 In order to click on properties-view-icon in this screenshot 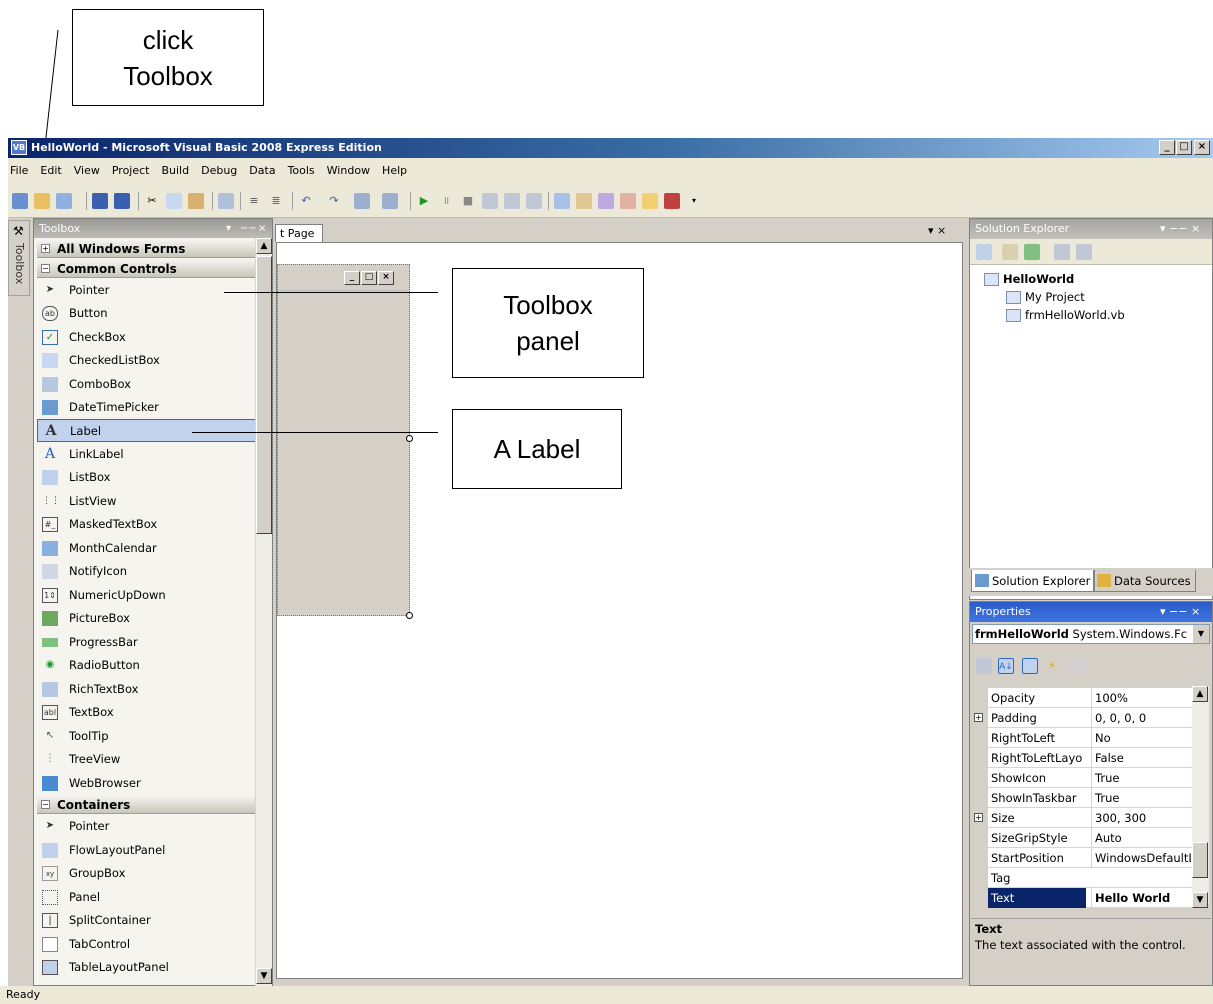, I will do `click(1030, 666)`.